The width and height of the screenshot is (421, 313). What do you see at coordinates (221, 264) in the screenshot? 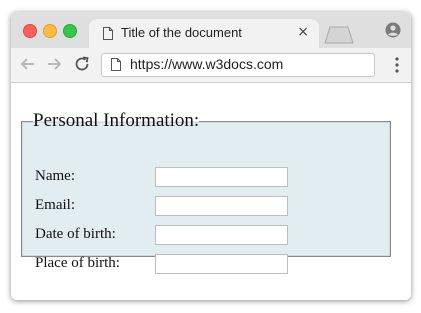
I see `place-of-birth-input` at bounding box center [221, 264].